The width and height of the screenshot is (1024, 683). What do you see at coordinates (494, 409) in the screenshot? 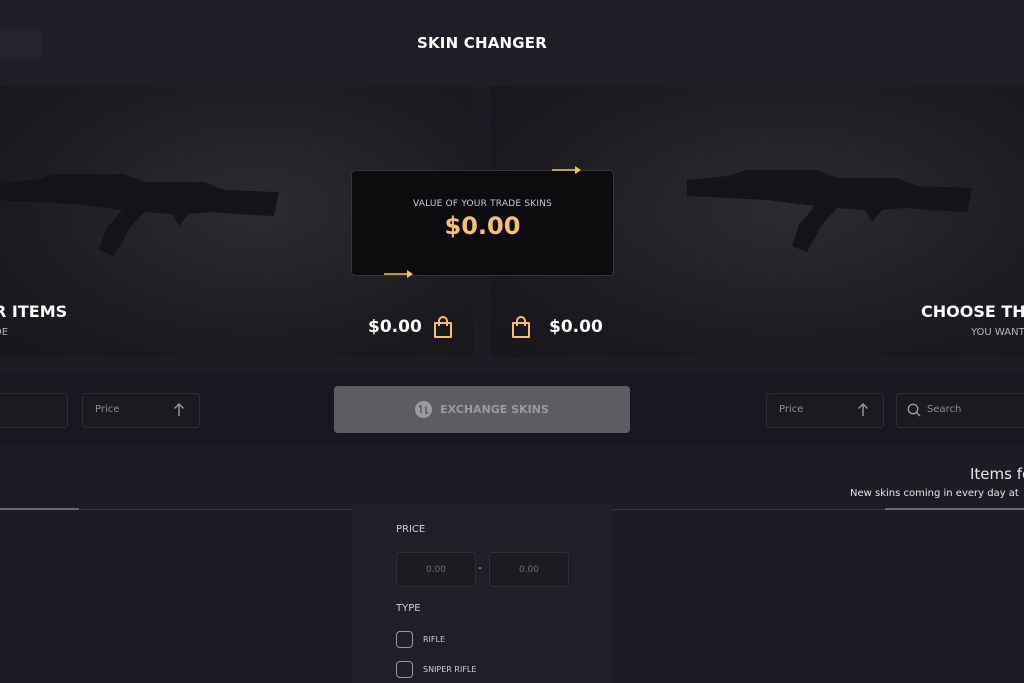
I see `exchange-button-label: EXCHANGE SKINS` at bounding box center [494, 409].